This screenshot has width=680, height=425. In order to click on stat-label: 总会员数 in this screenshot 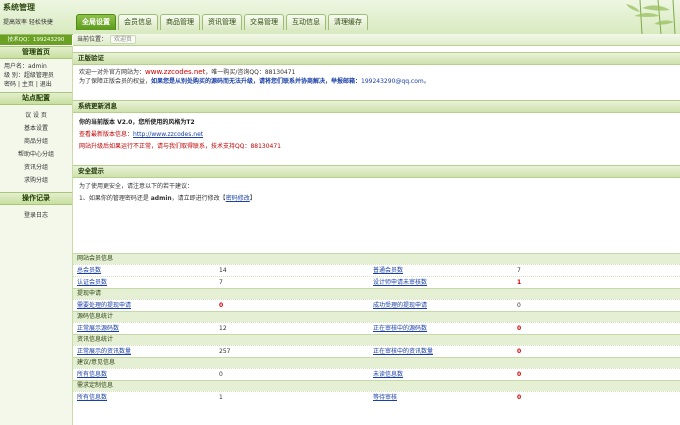, I will do `click(89, 270)`.